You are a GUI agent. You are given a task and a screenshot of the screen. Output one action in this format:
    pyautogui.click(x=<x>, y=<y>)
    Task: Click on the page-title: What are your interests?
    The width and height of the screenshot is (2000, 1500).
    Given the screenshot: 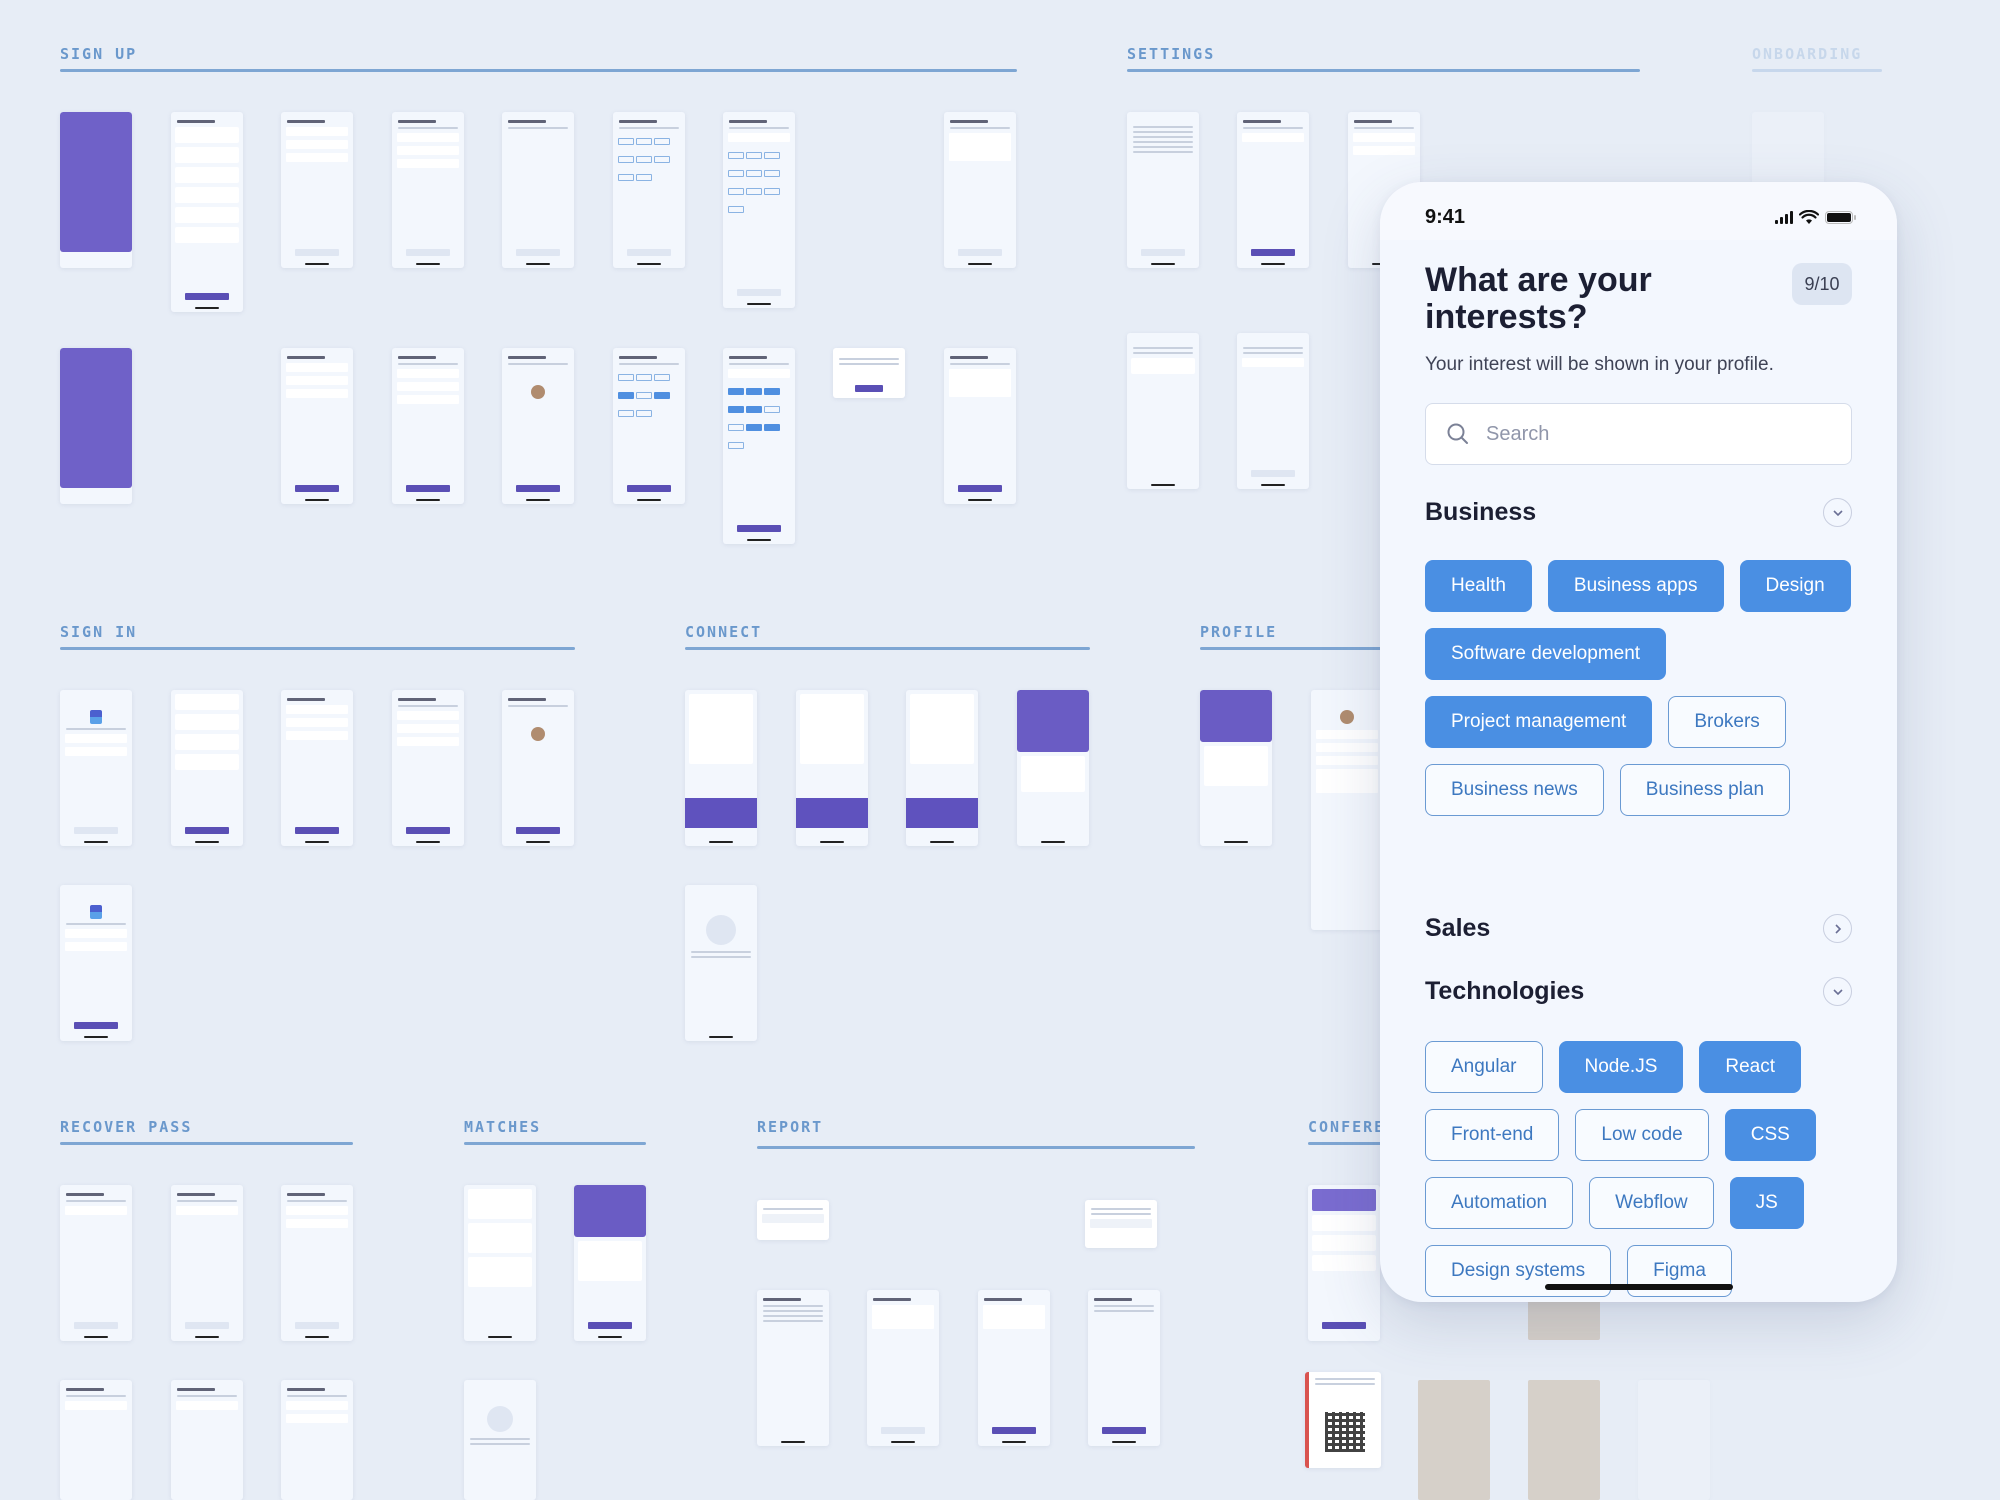 What is the action you would take?
    pyautogui.click(x=1538, y=298)
    